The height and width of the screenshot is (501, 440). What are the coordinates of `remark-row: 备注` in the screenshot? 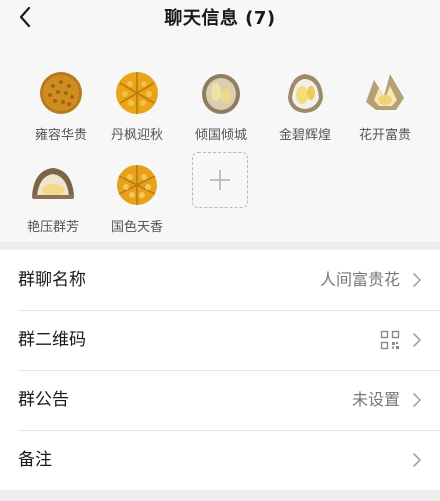 It's located at (220, 460).